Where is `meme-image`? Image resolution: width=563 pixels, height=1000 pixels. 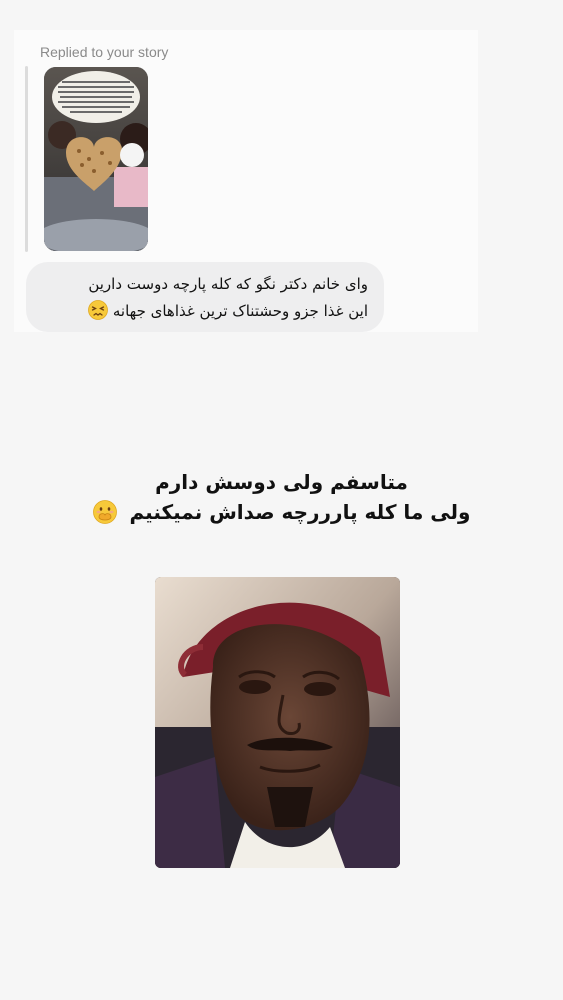 meme-image is located at coordinates (277, 722).